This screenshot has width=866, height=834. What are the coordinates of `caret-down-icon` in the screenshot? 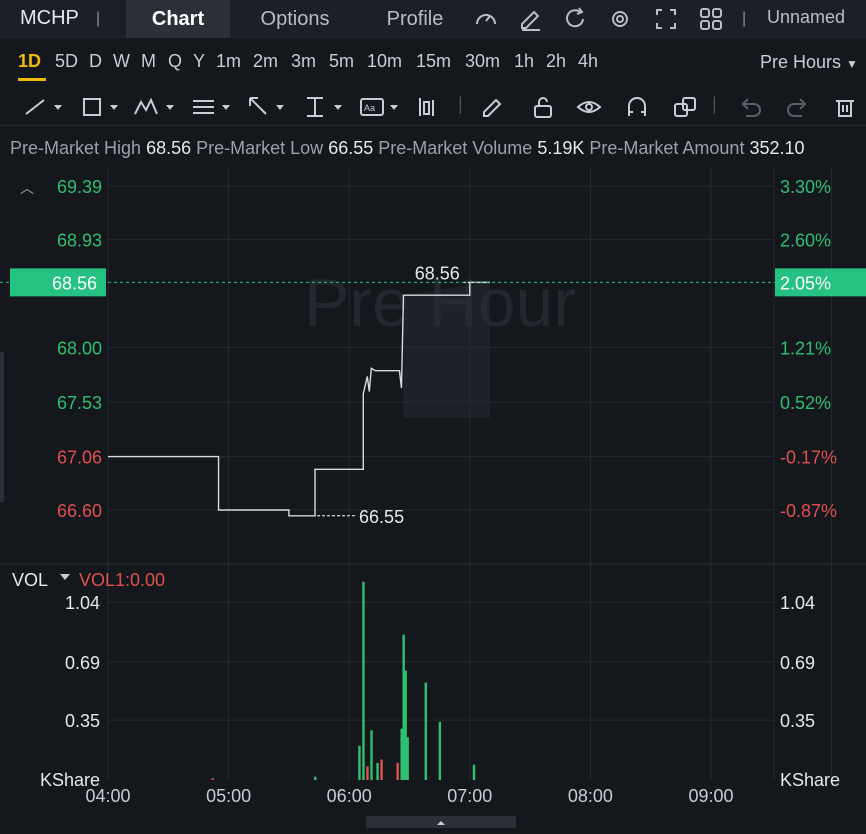 It's located at (65, 577).